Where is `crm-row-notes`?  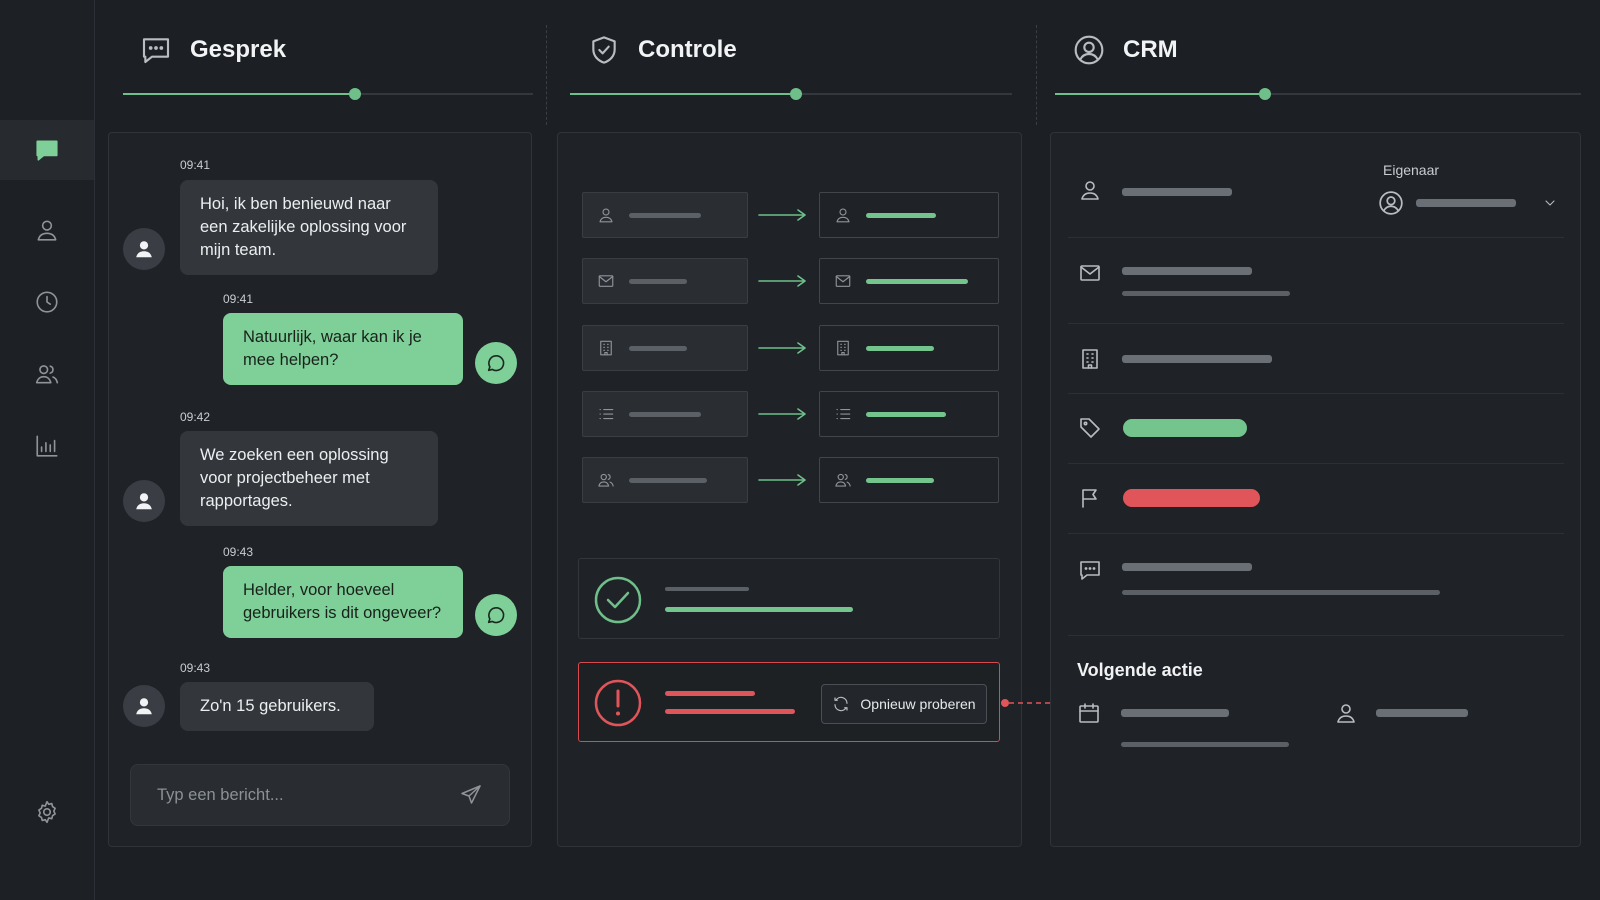 crm-row-notes is located at coordinates (1316, 585).